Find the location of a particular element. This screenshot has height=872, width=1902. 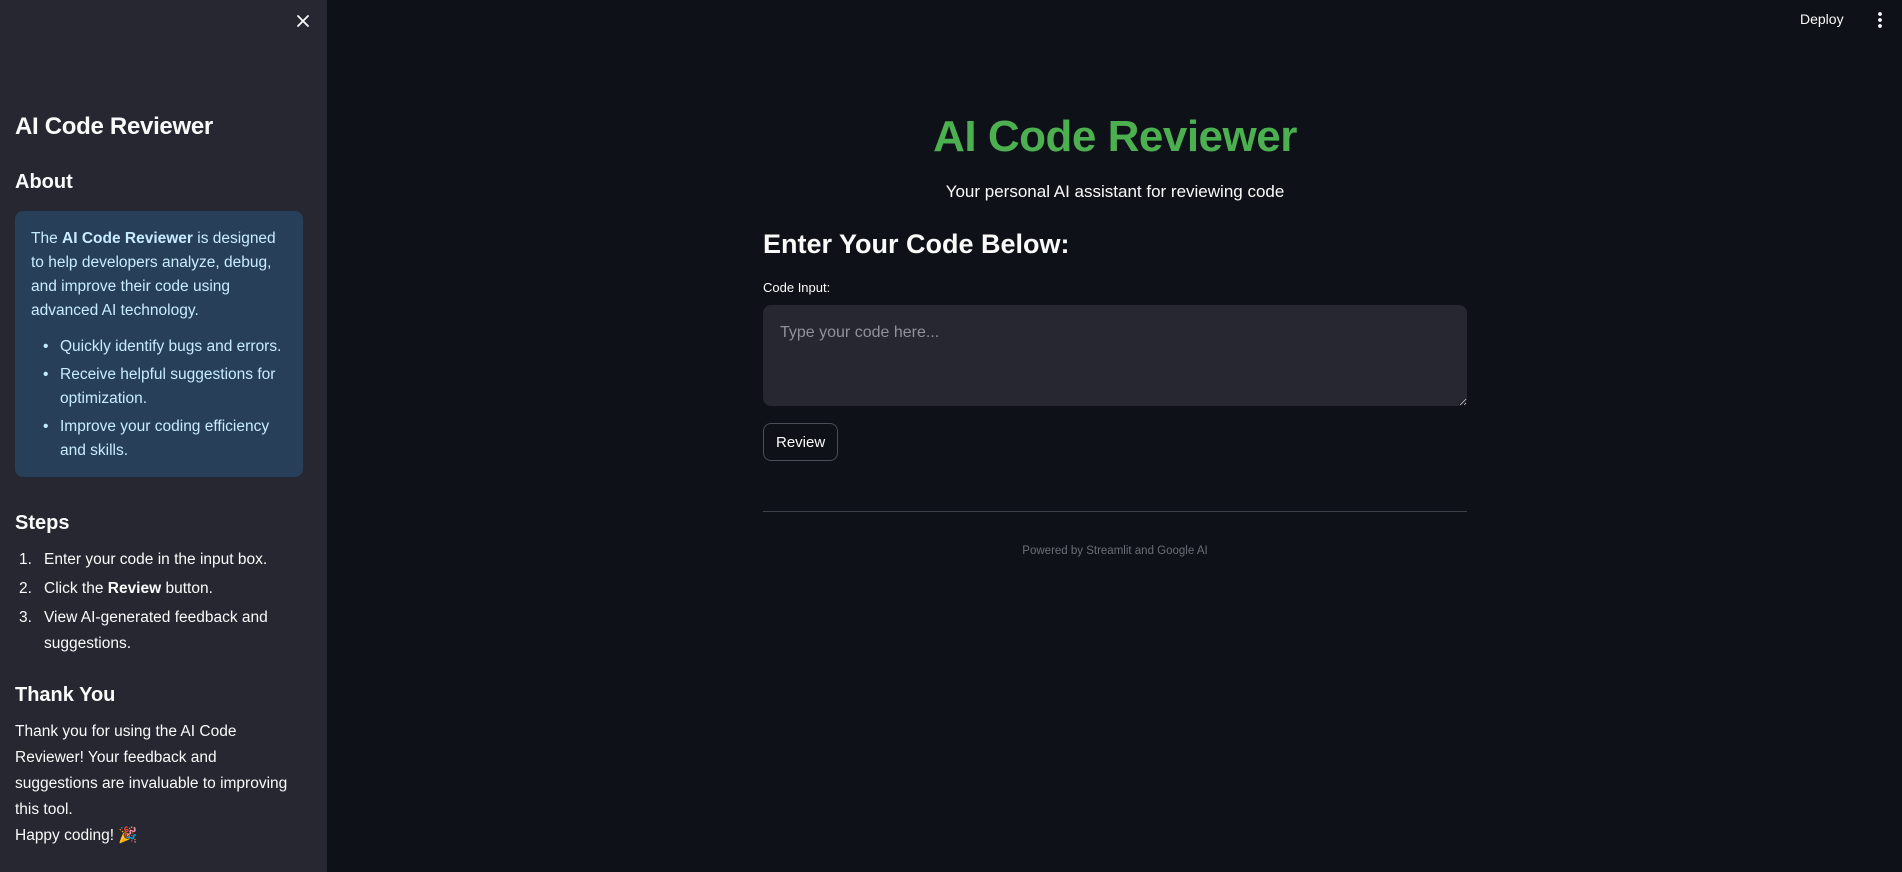

review-button: Review is located at coordinates (801, 442).